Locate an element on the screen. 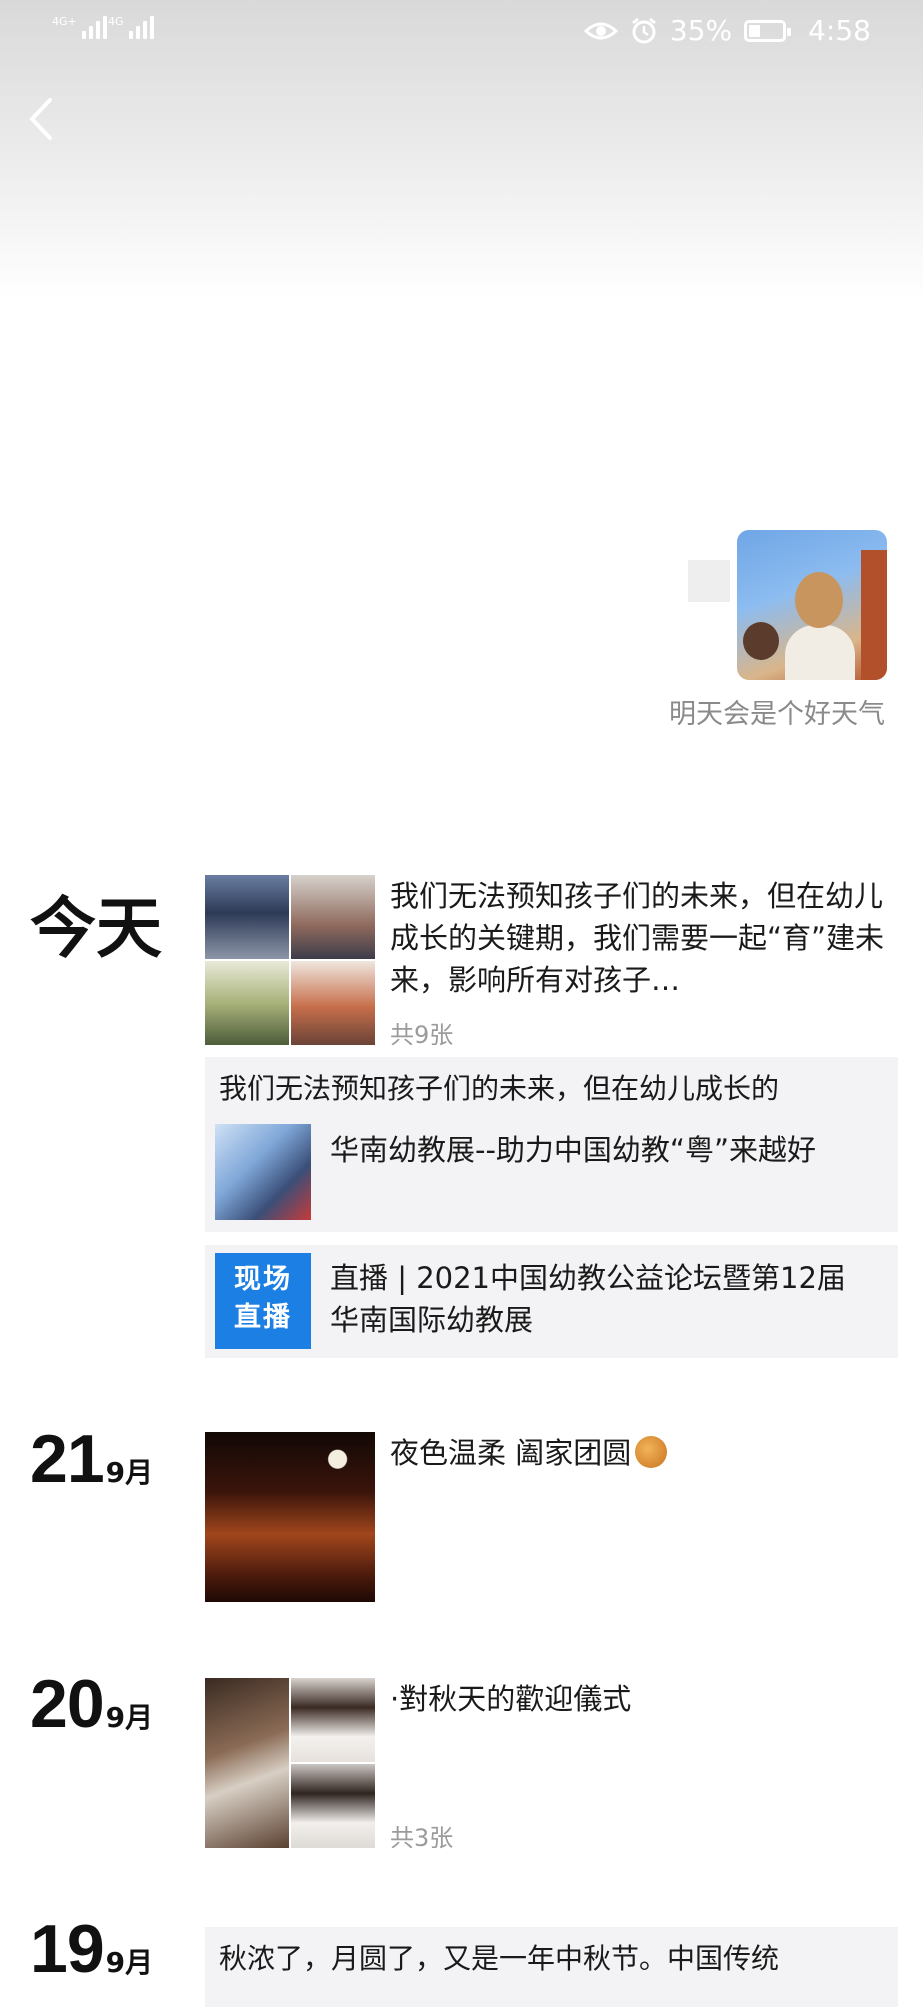 The width and height of the screenshot is (923, 2007). shared-article-thumbnail is located at coordinates (263, 1172).